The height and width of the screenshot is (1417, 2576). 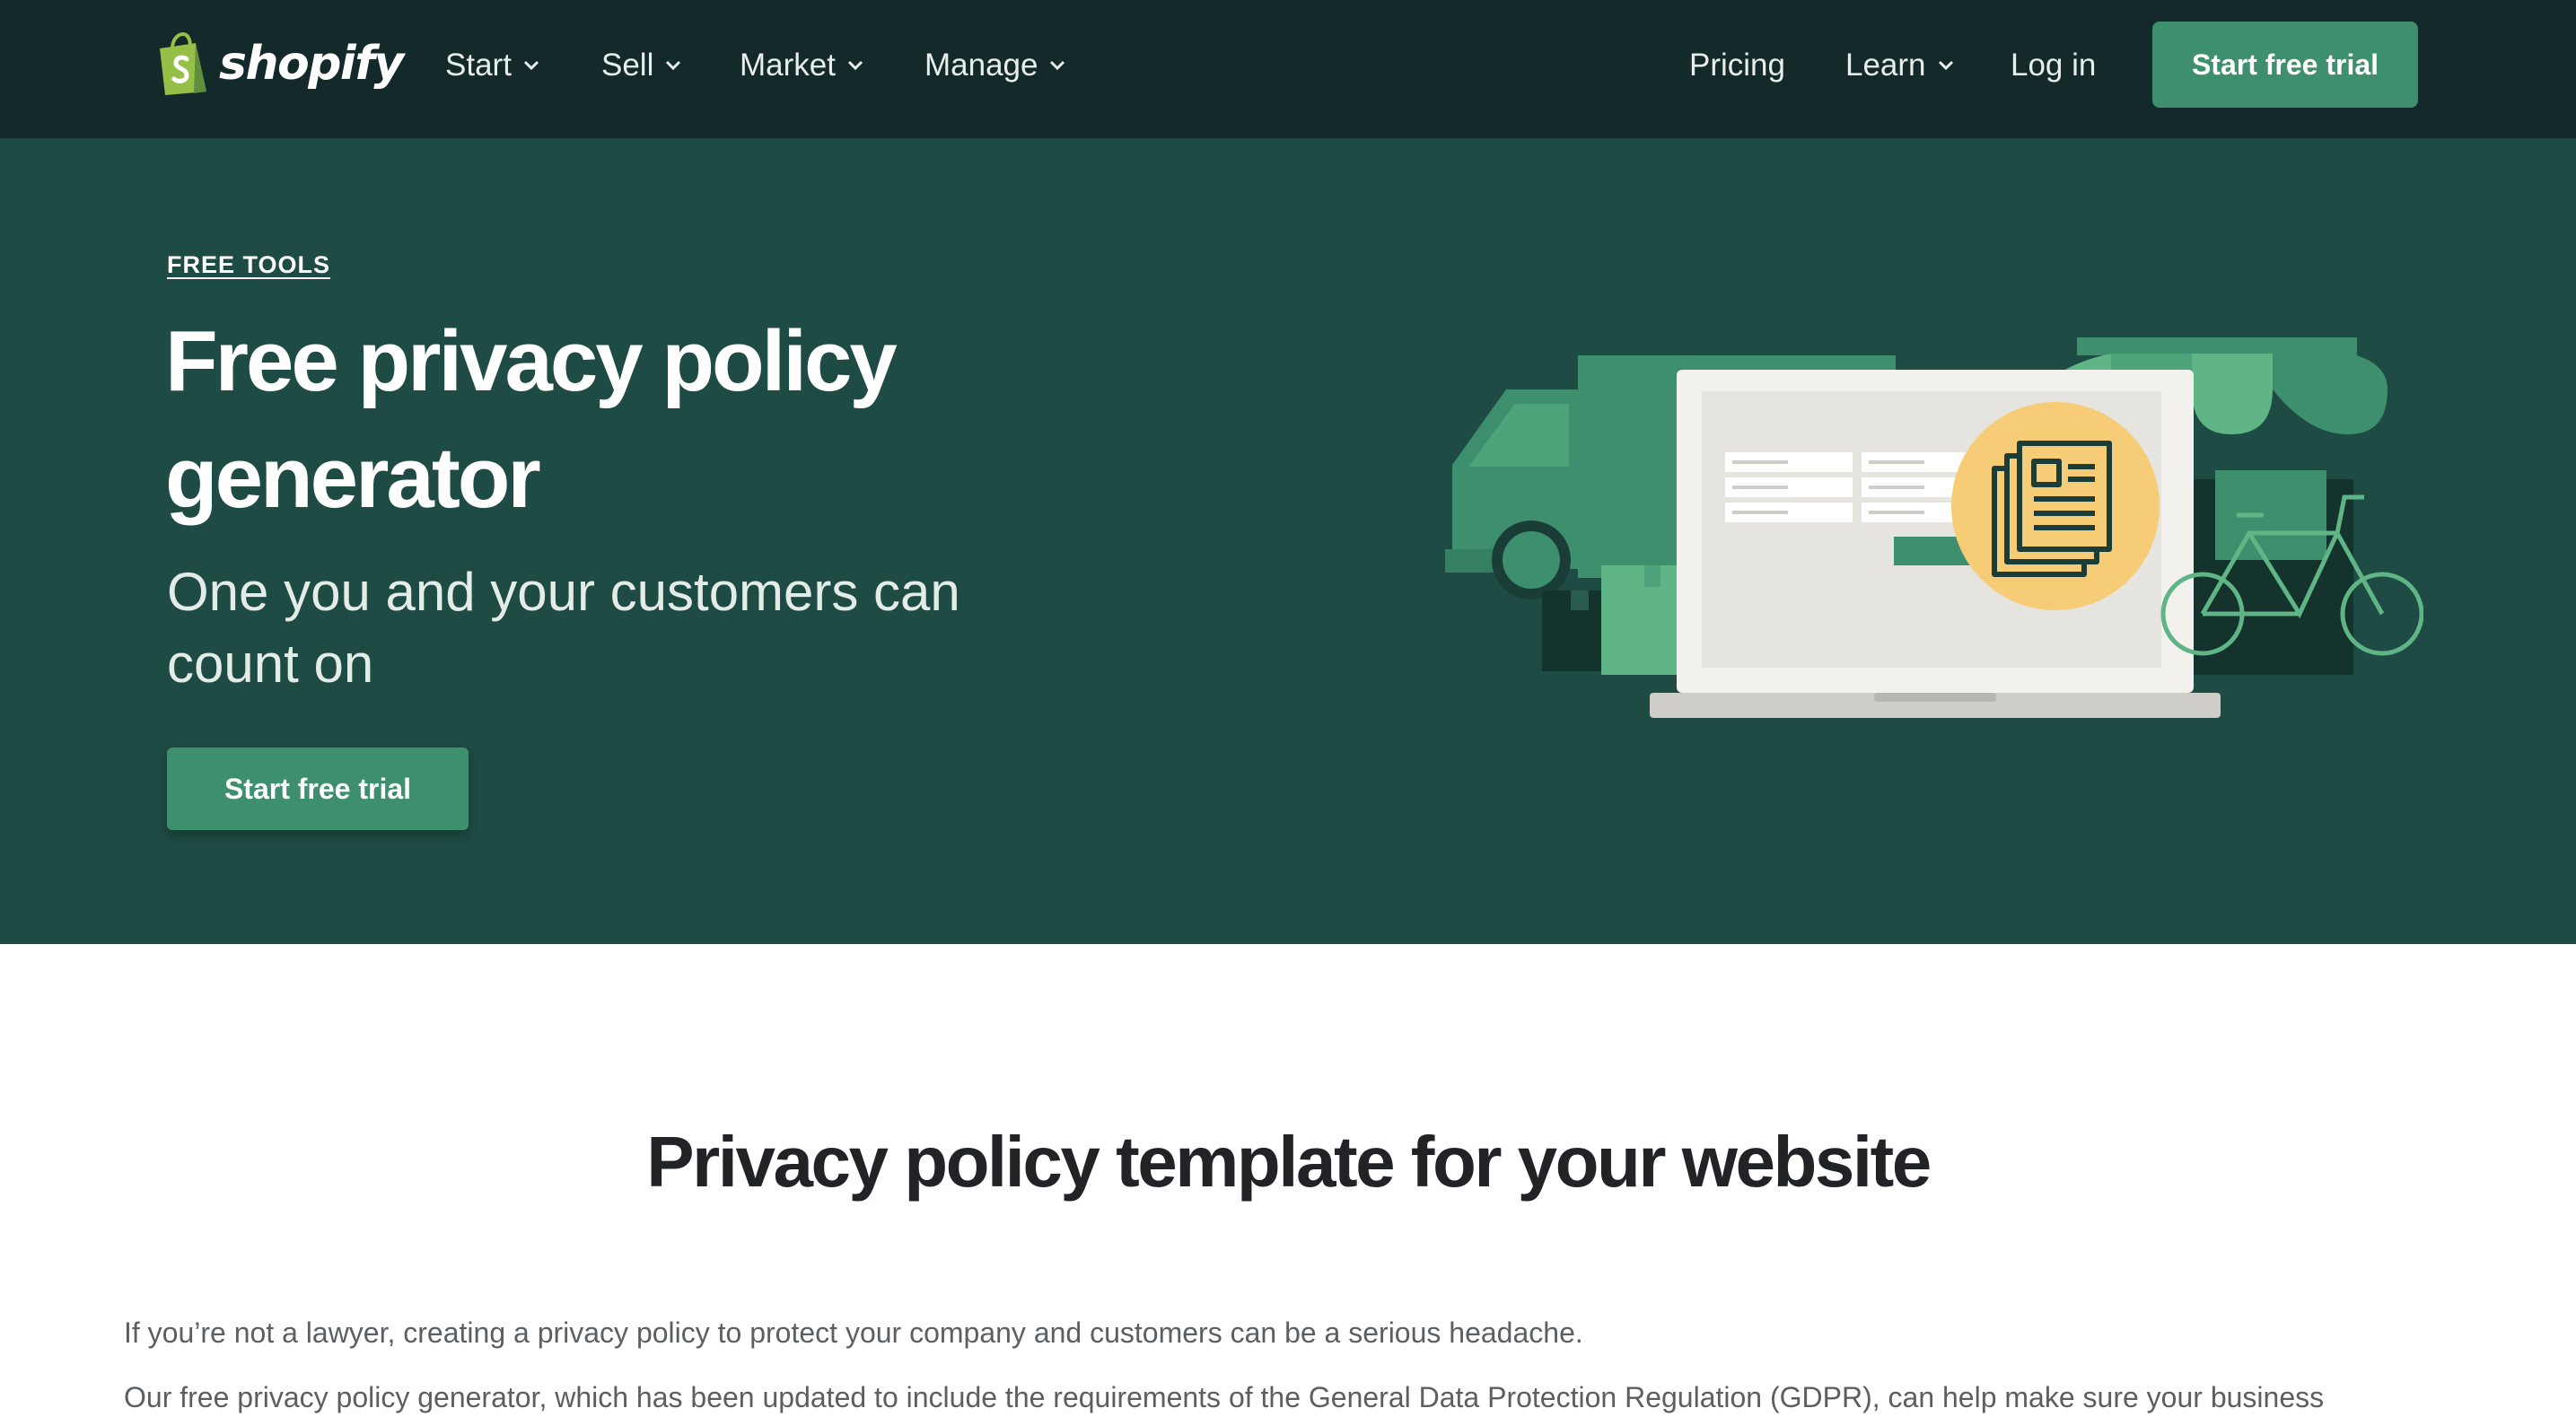 I want to click on nav-sell-menu: Sell, so click(x=641, y=65).